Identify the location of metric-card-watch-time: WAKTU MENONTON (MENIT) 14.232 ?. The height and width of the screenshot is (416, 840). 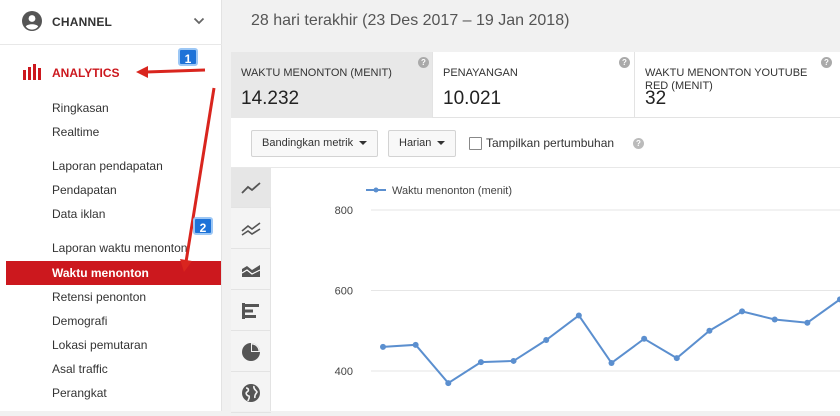
(332, 85).